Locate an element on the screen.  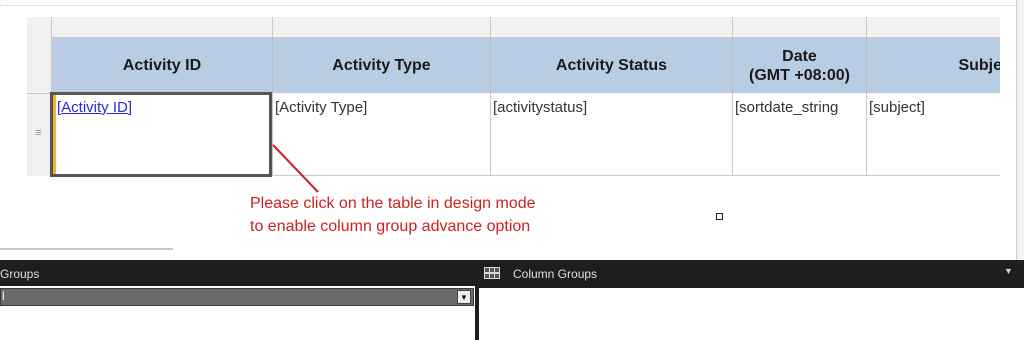
callout-line-1: Please click on the table in design mode is located at coordinates (393, 203).